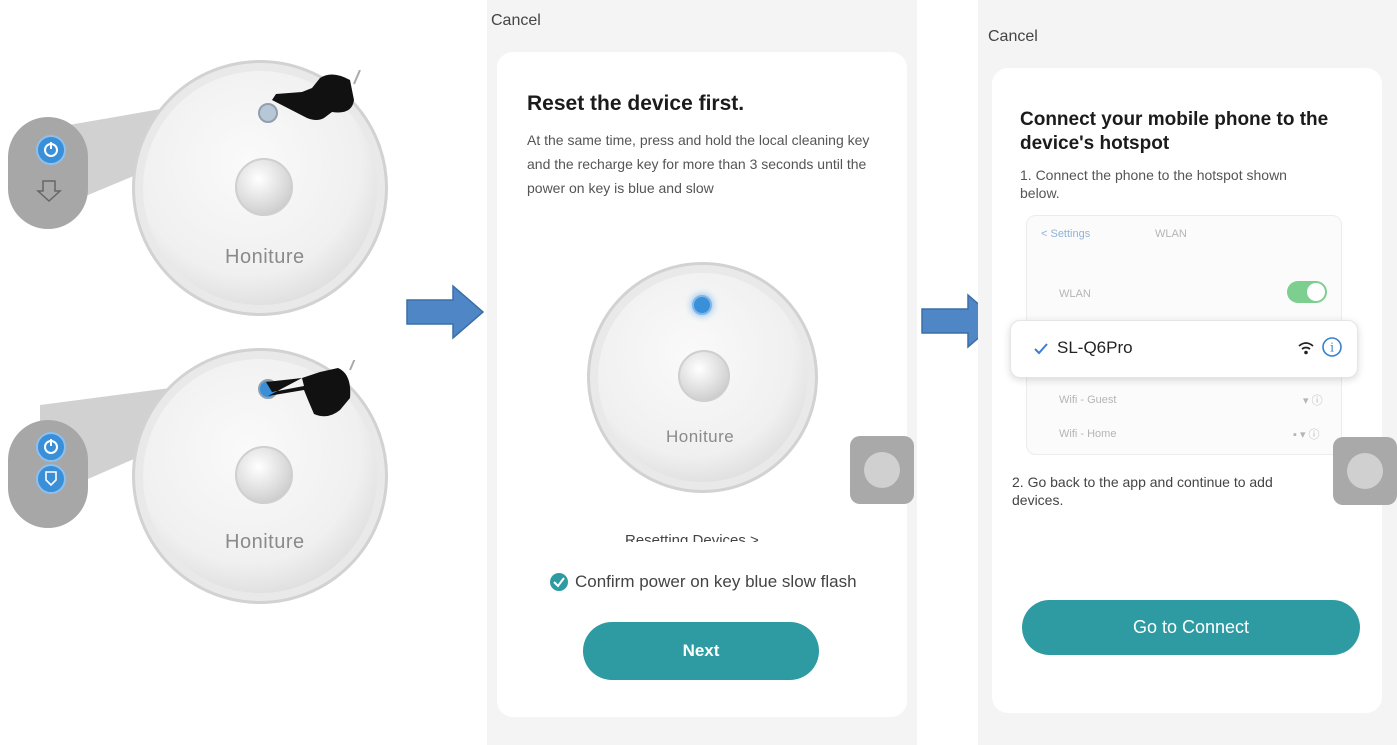 This screenshot has height=745, width=1397. Describe the element at coordinates (445, 312) in the screenshot. I see `right-arrow-icon` at that location.